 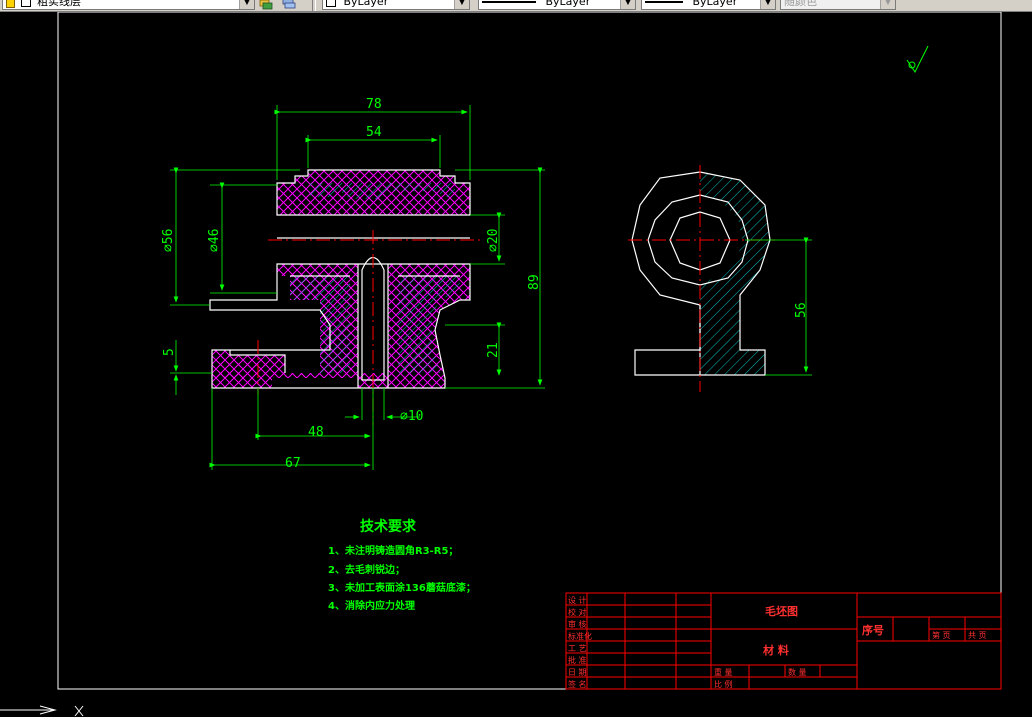 I want to click on ucs-axis-icon, so click(x=42, y=711).